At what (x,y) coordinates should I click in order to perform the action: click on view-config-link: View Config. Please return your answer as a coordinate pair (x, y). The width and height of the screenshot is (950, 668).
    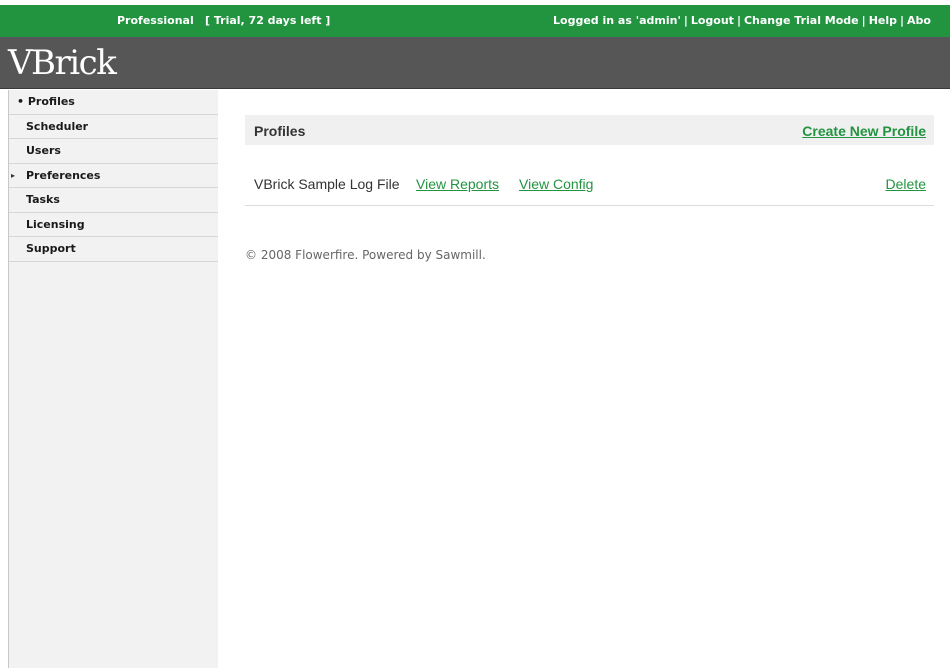
    Looking at the image, I should click on (556, 184).